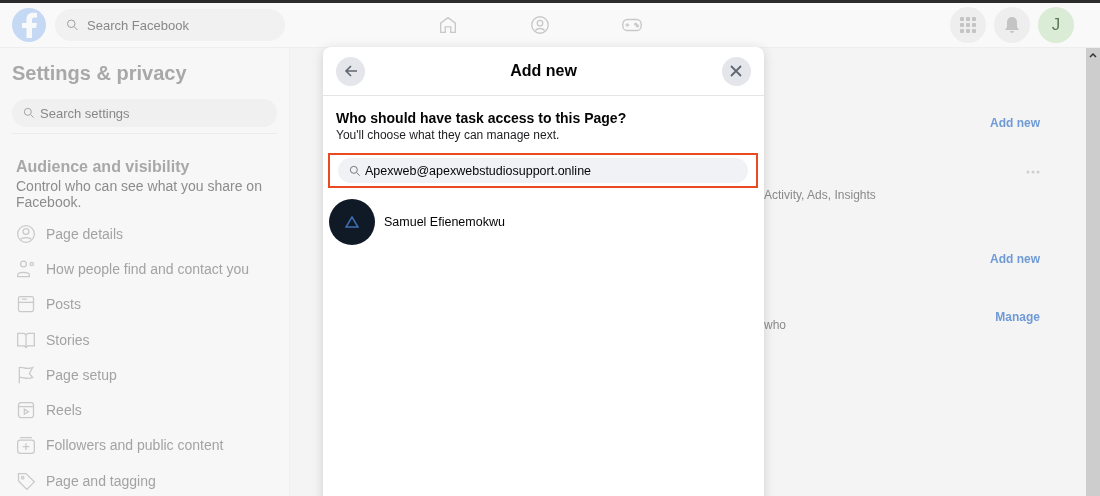 The height and width of the screenshot is (496, 1100). I want to click on close-icon, so click(736, 71).